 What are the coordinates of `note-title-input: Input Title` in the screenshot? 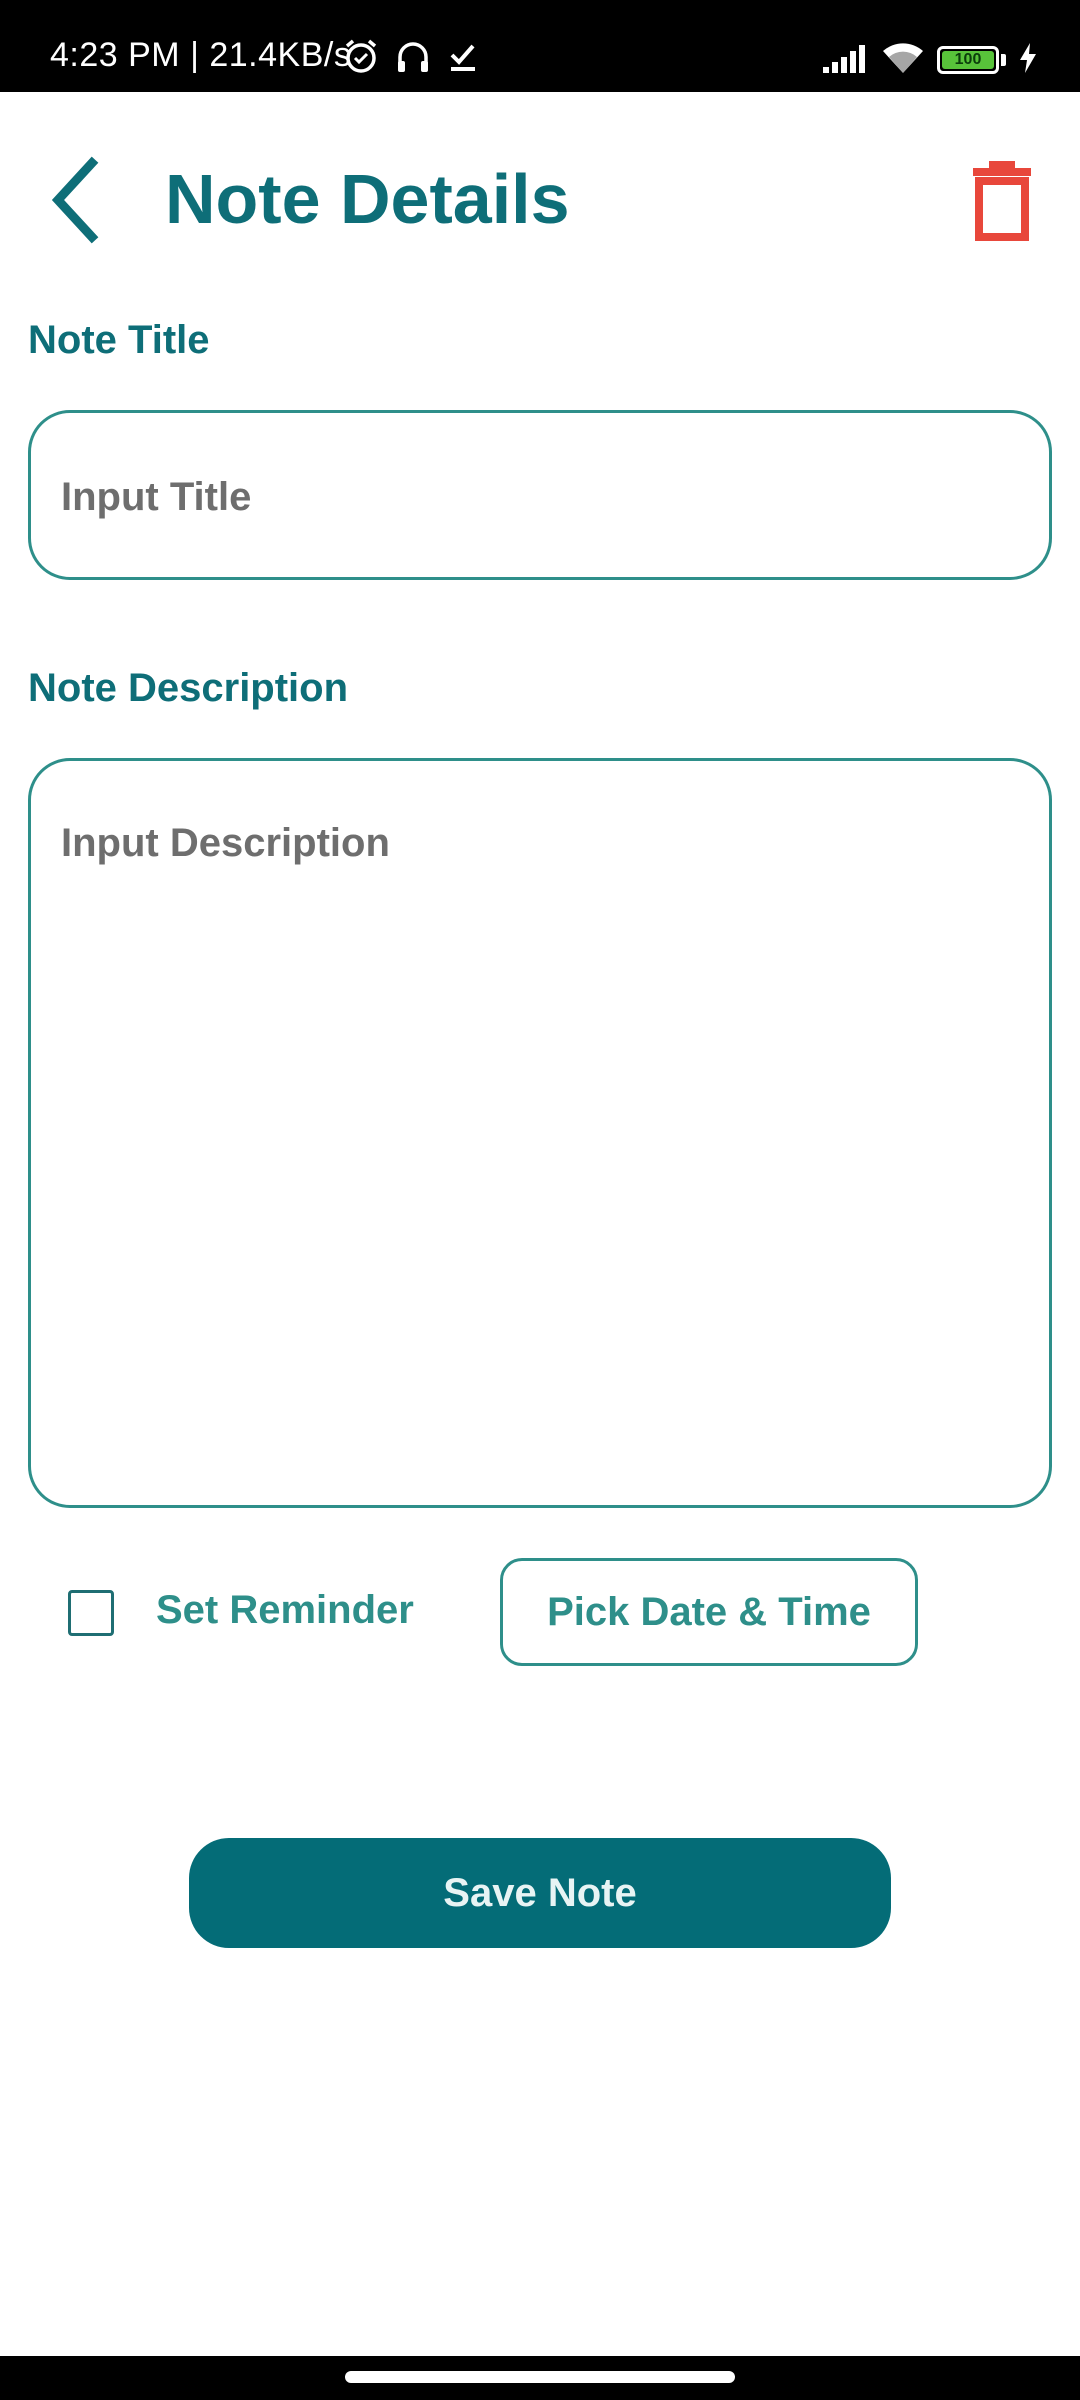 It's located at (540, 495).